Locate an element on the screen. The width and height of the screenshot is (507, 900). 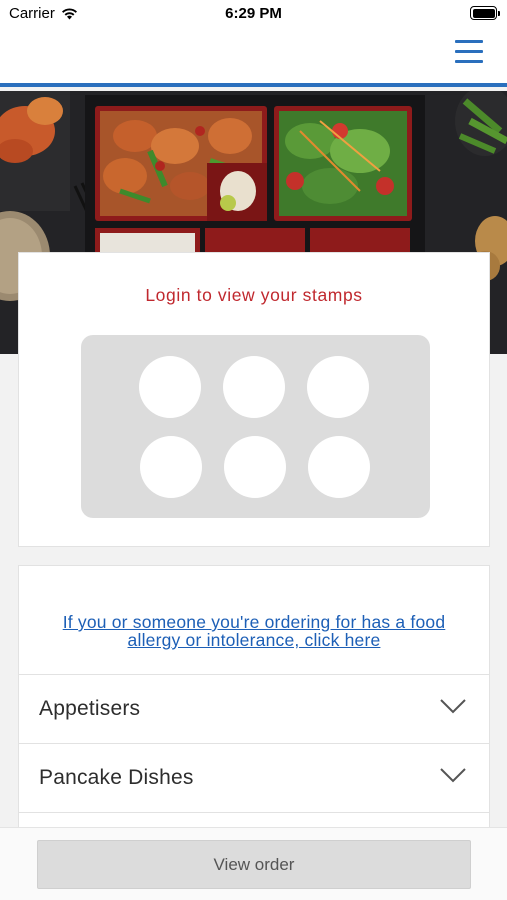
status-time: 6:29 PM is located at coordinates (253, 13).